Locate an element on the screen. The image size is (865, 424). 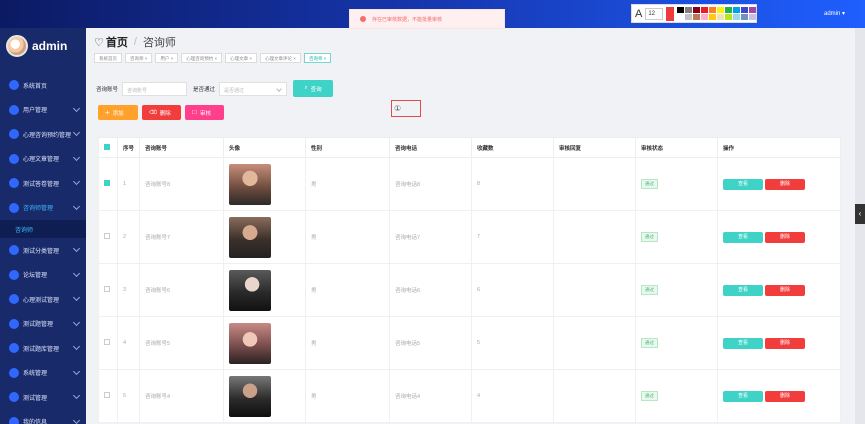
right-scrollbar is located at coordinates (860, 226).